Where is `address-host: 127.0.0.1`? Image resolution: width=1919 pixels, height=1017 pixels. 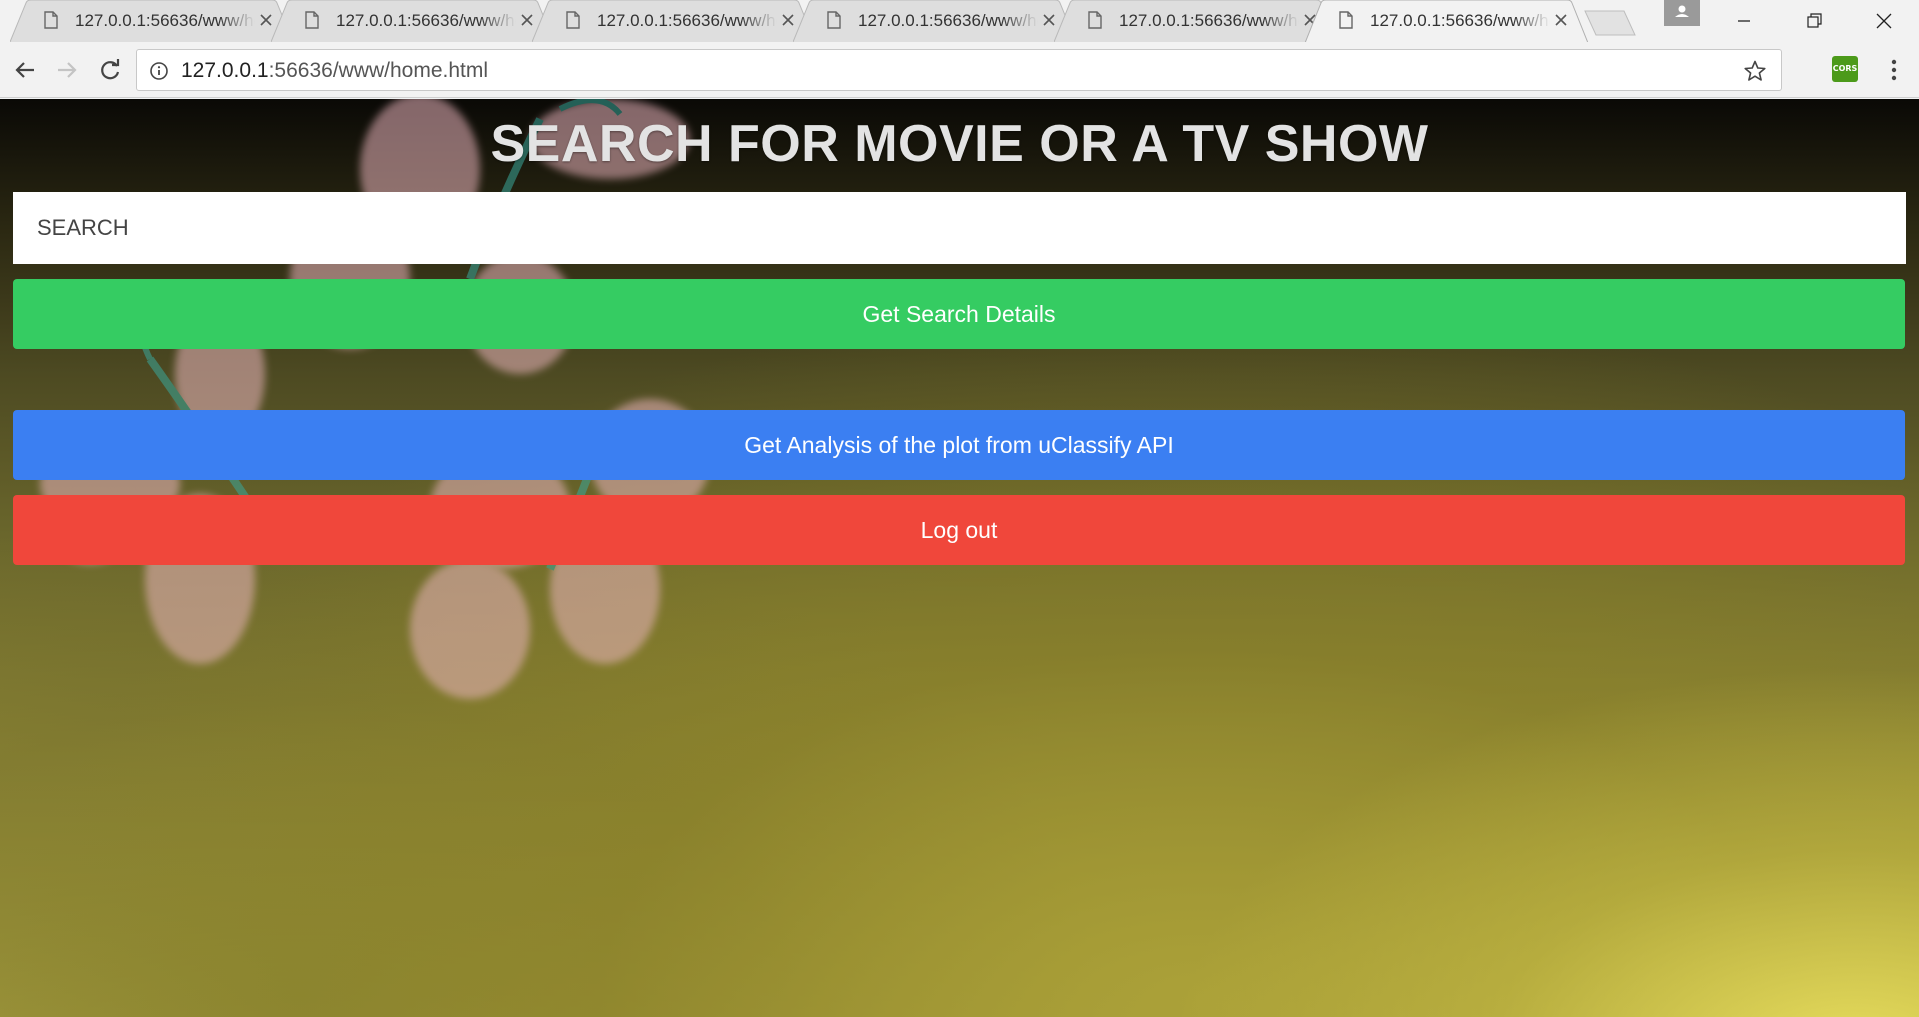 address-host: 127.0.0.1 is located at coordinates (225, 70).